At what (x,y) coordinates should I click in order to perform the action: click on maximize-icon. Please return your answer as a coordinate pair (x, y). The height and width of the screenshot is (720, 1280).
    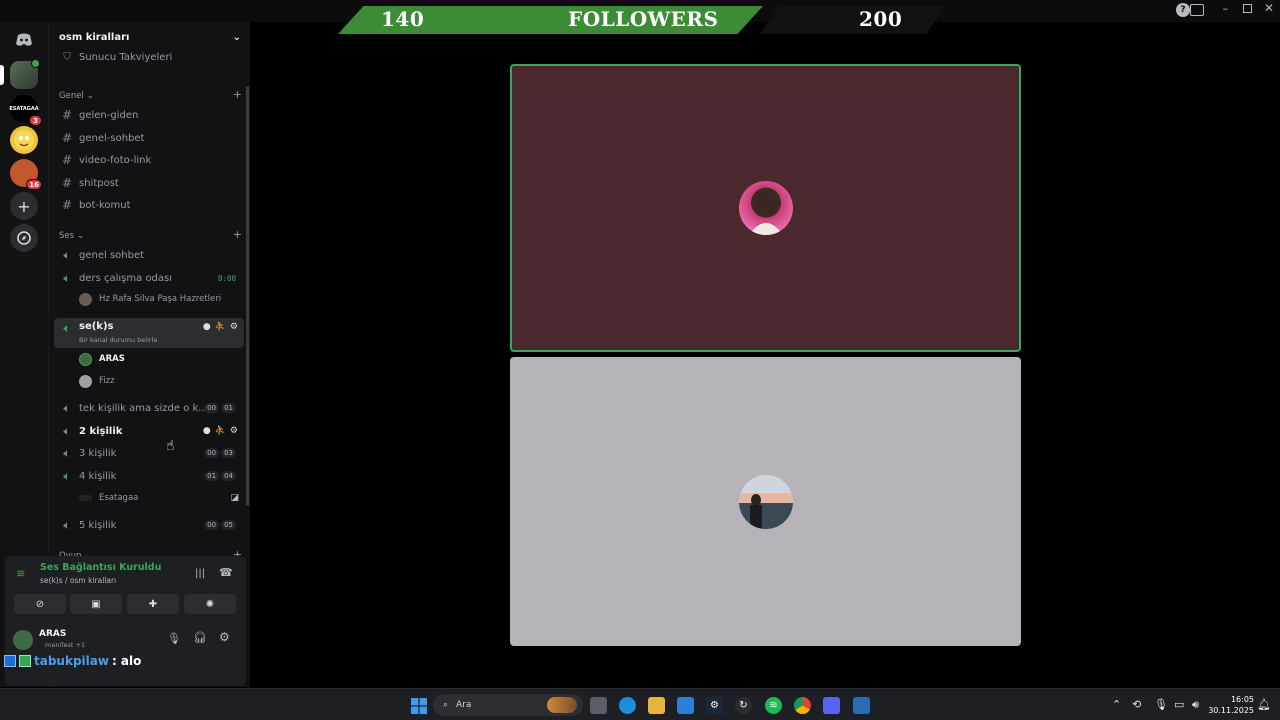
    Looking at the image, I should click on (1247, 8).